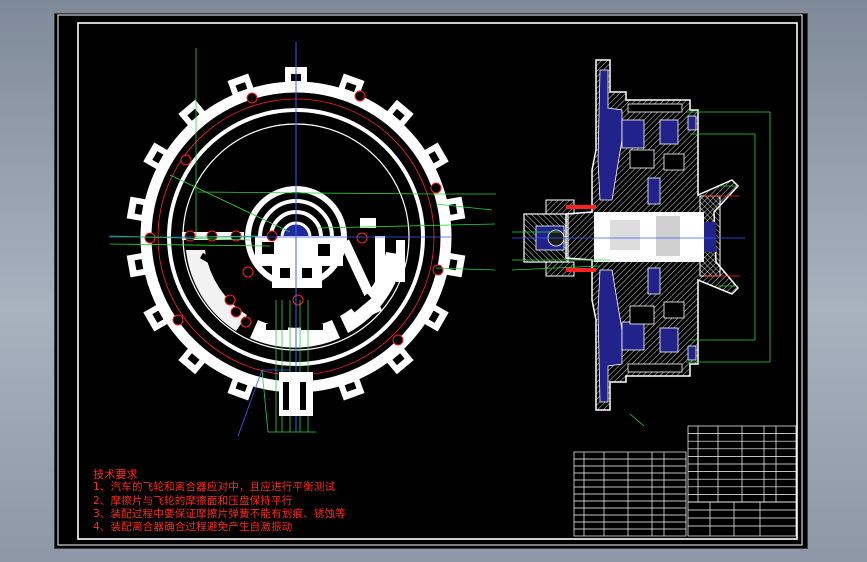  What do you see at coordinates (630, 494) in the screenshot?
I see `parts-list-left` at bounding box center [630, 494].